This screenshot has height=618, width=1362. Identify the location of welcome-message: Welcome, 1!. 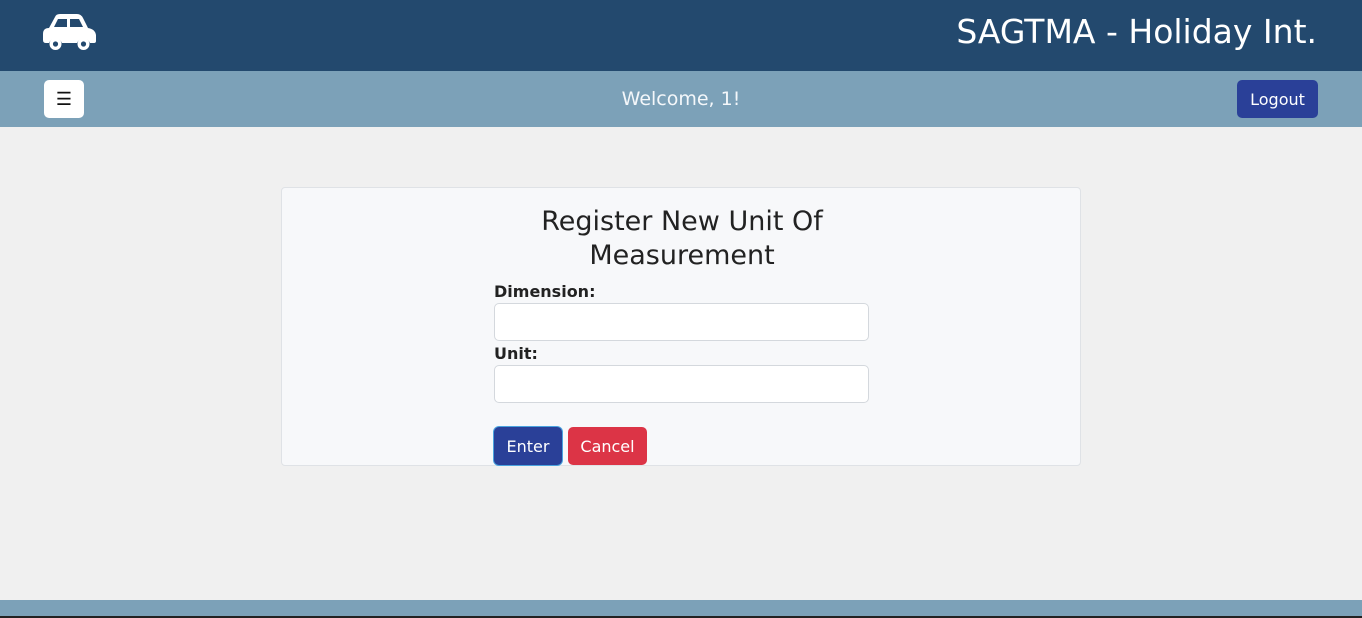
(681, 99).